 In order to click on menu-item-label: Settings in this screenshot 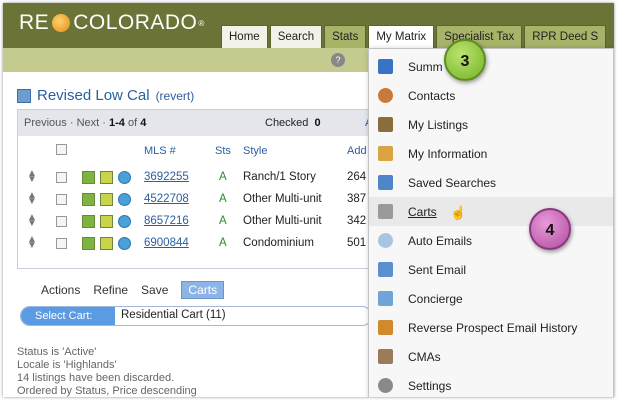, I will do `click(430, 386)`.